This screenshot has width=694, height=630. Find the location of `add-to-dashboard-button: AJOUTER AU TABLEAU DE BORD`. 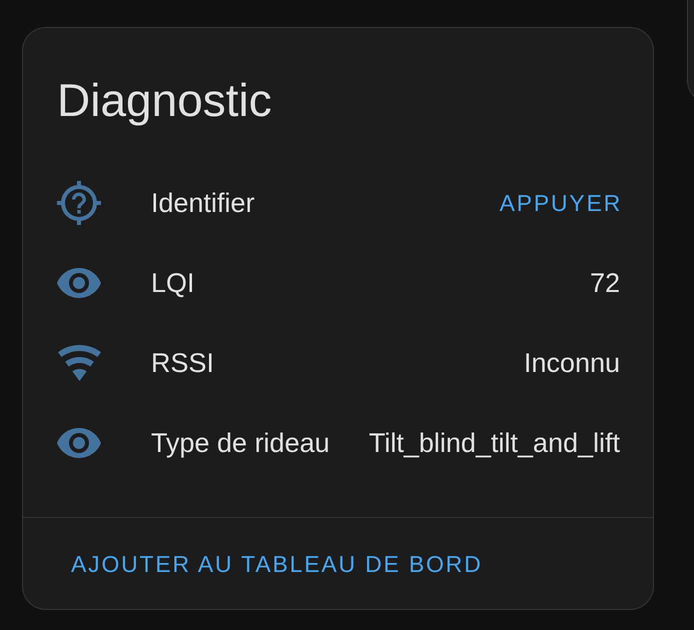

add-to-dashboard-button: AJOUTER AU TABLEAU DE BORD is located at coordinates (275, 564).